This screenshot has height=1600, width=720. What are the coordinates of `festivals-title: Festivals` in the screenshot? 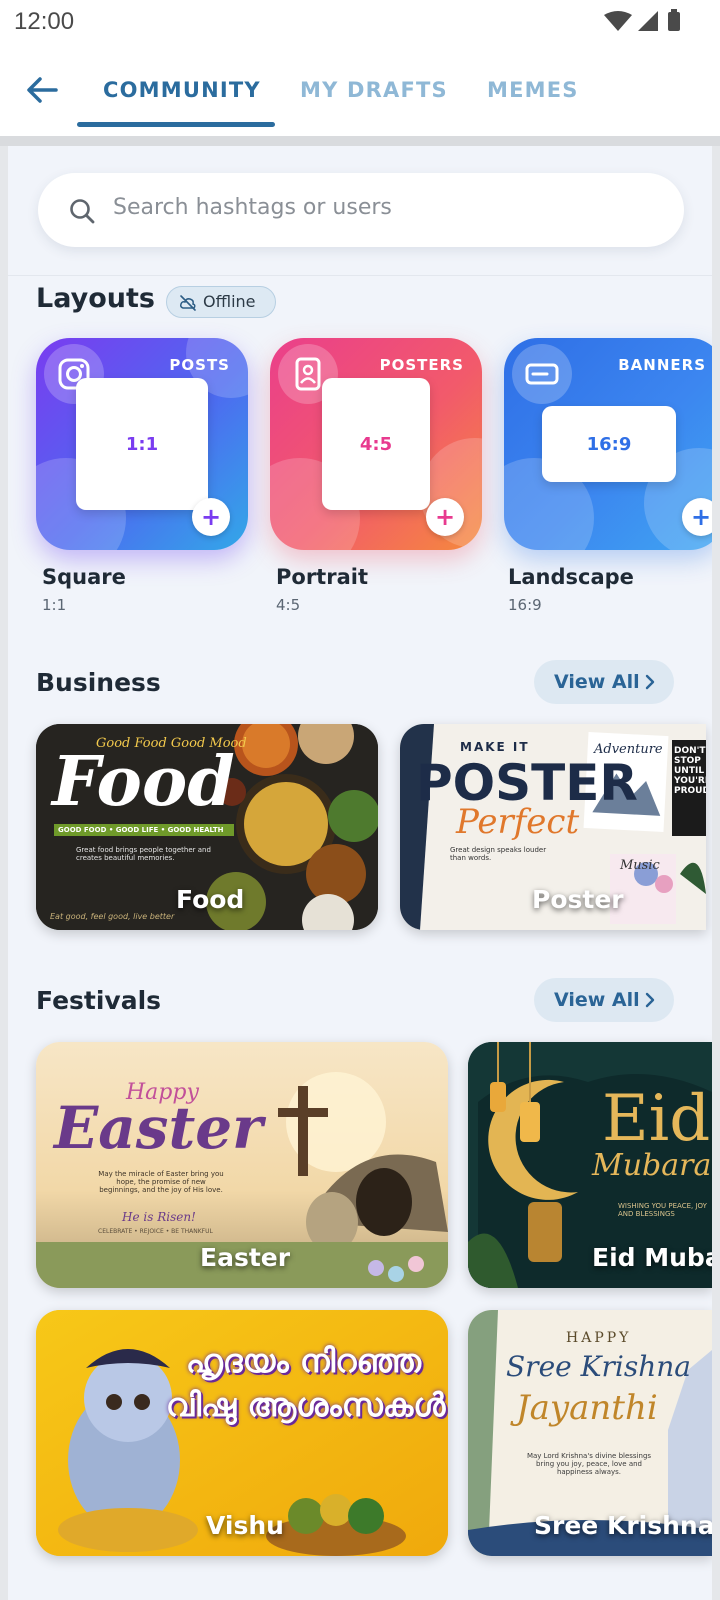 It's located at (99, 1000).